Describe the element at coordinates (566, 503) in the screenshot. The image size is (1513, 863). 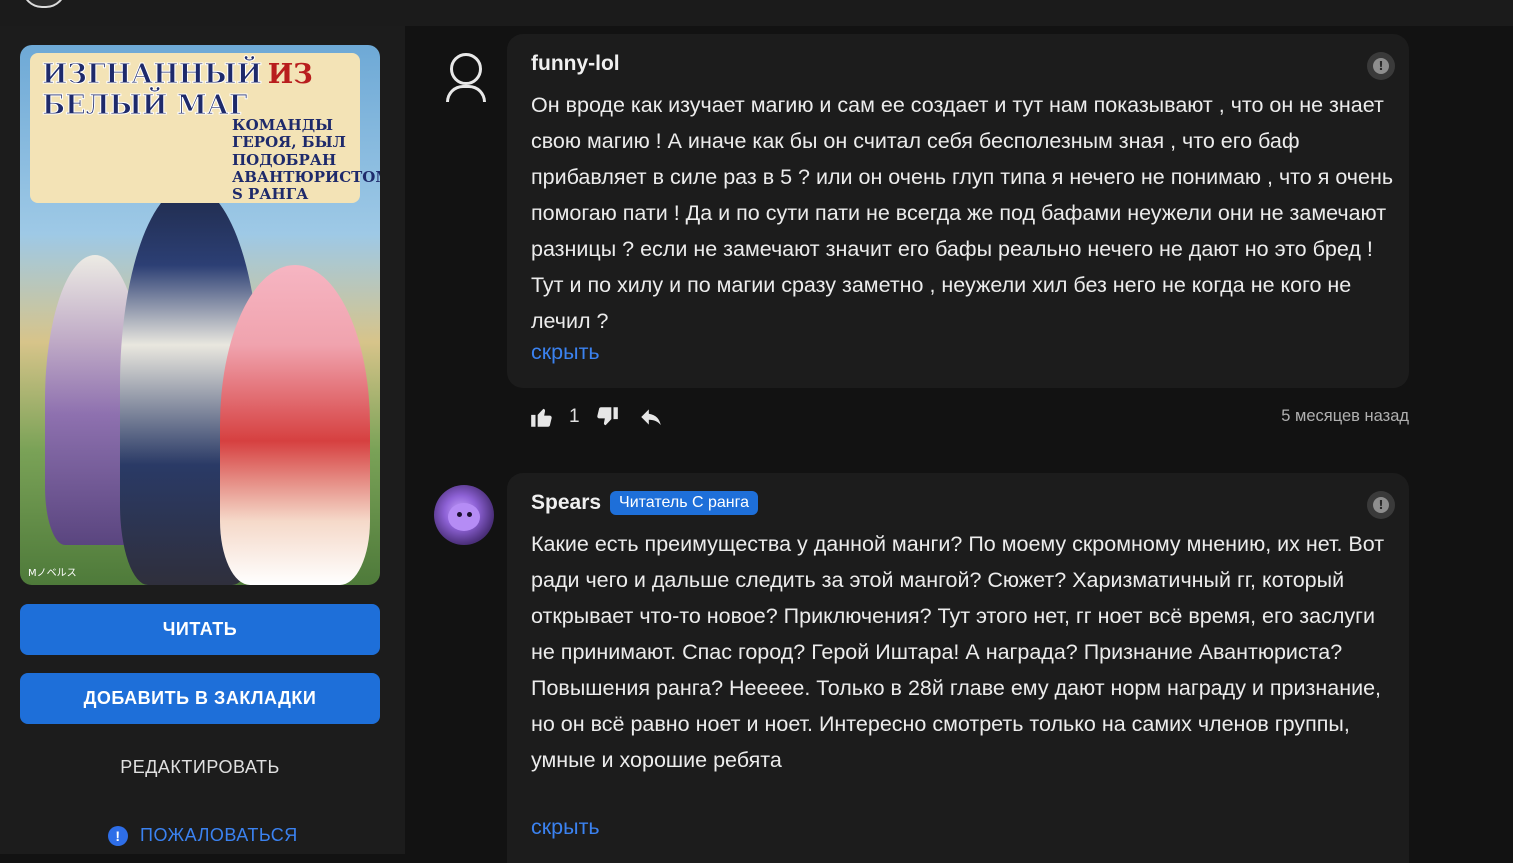
I see `comment-username: Spears` at that location.